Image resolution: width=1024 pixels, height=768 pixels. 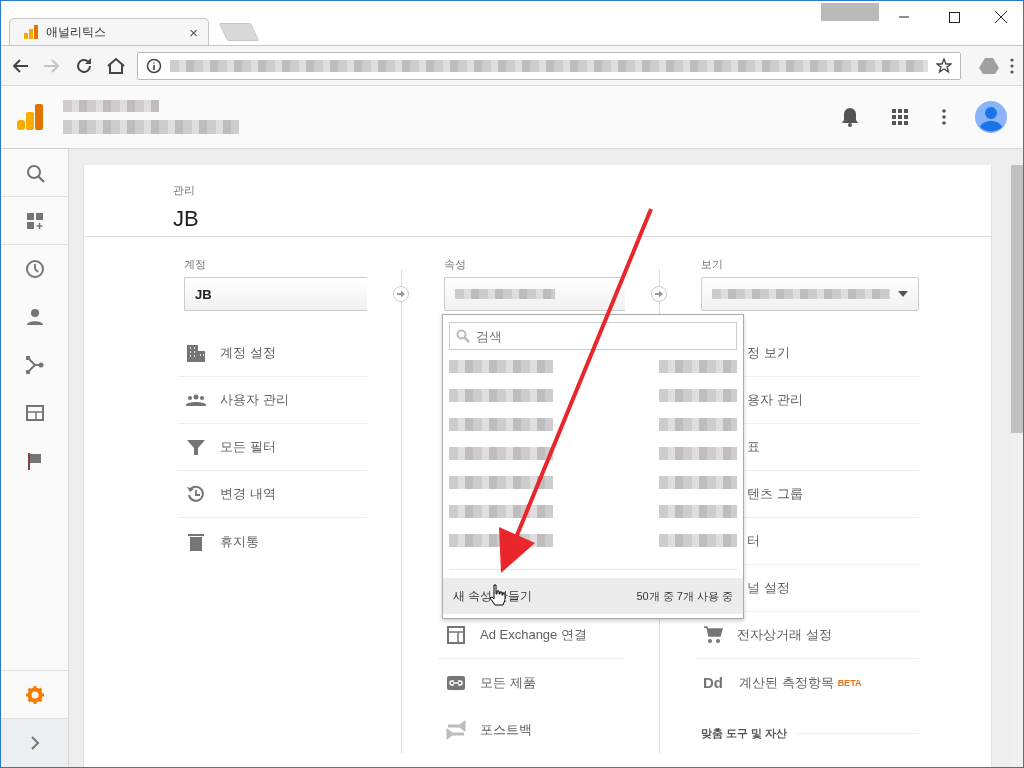 What do you see at coordinates (593, 336) in the screenshot?
I see `search-field: 검색` at bounding box center [593, 336].